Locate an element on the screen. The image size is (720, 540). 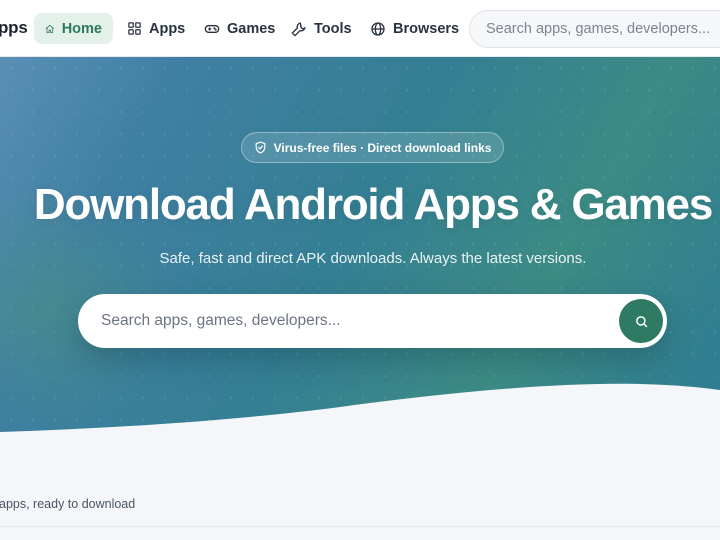
nav-item-browsers: Browsers is located at coordinates (414, 28).